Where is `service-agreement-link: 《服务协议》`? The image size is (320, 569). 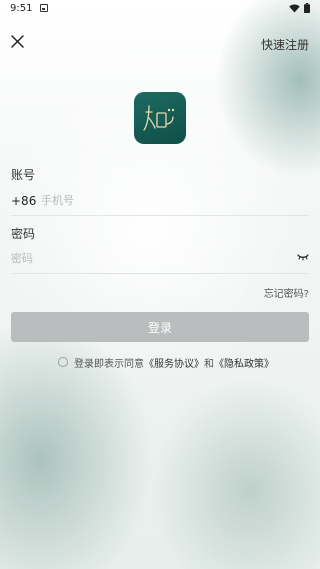 service-agreement-link: 《服务协议》 is located at coordinates (174, 364).